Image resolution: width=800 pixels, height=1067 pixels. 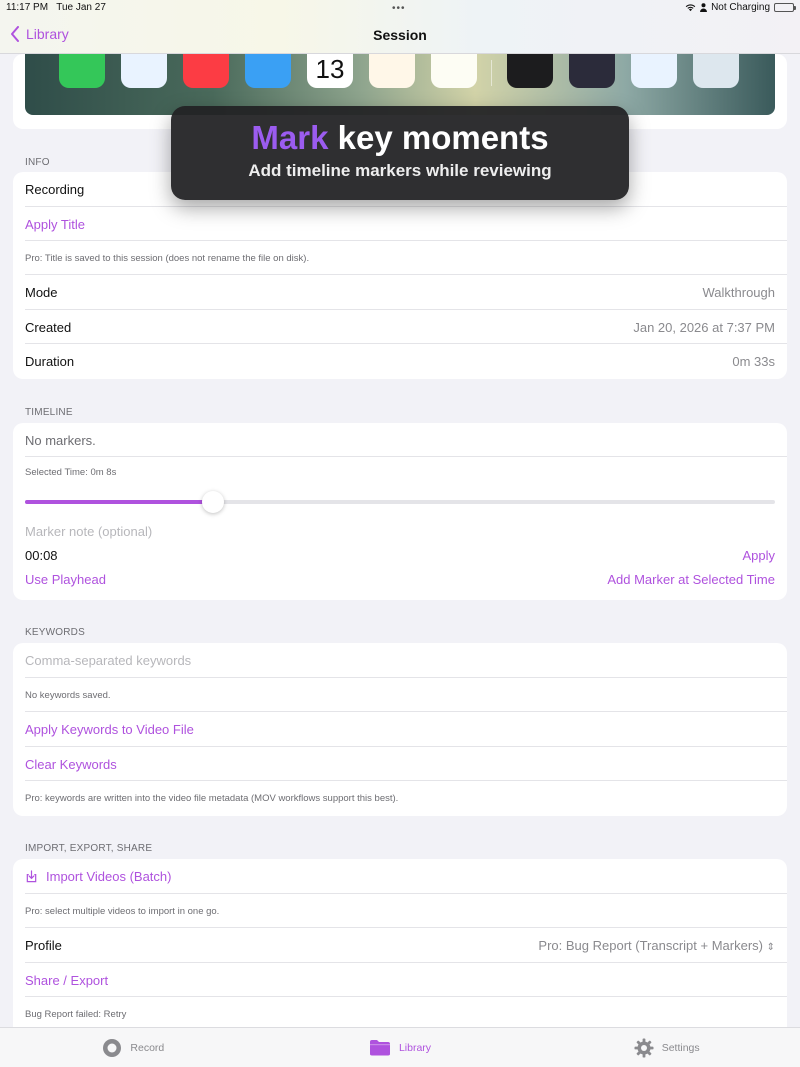 What do you see at coordinates (109, 876) in the screenshot?
I see `import-batch-label: Import Videos (Batch)` at bounding box center [109, 876].